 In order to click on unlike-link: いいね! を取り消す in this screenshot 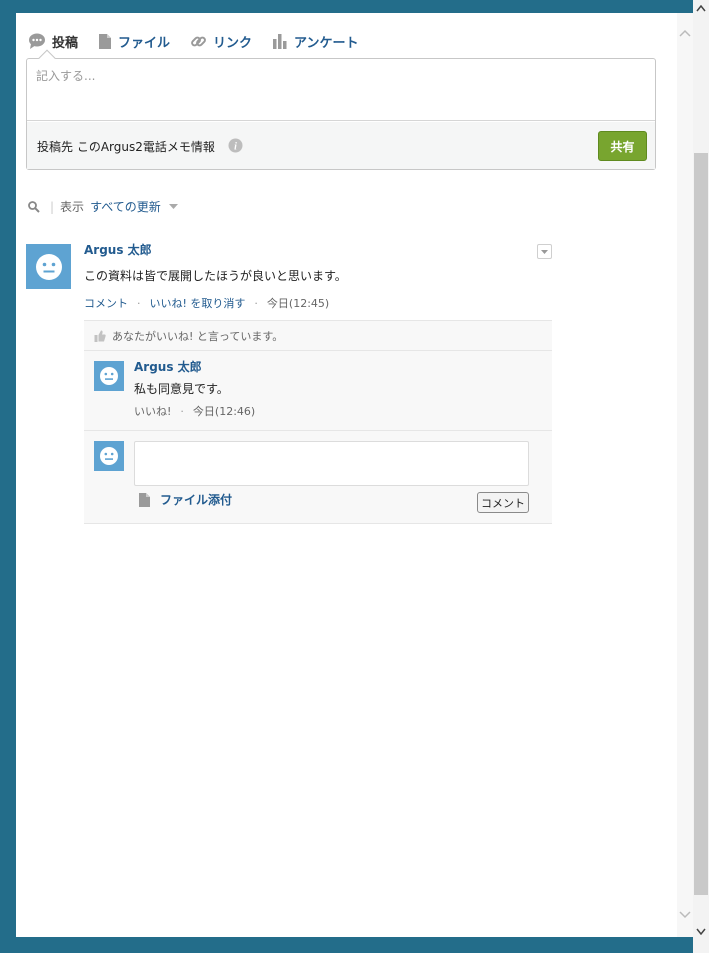, I will do `click(198, 303)`.